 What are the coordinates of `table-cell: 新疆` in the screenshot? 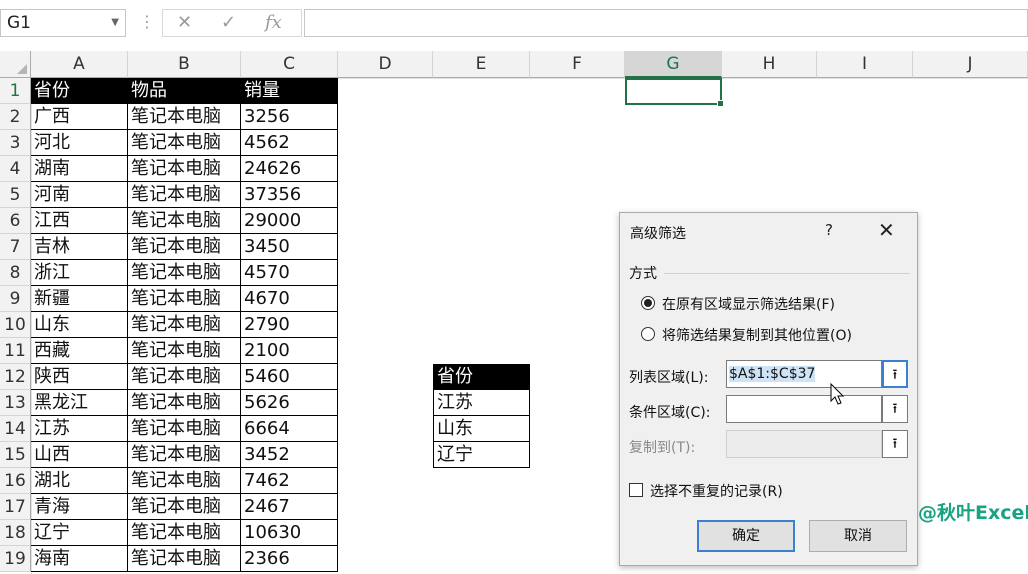 It's located at (79, 299).